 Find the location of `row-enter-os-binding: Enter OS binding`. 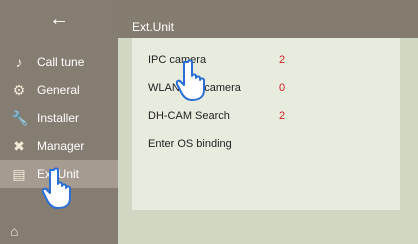

row-enter-os-binding: Enter OS binding is located at coordinates (190, 146).